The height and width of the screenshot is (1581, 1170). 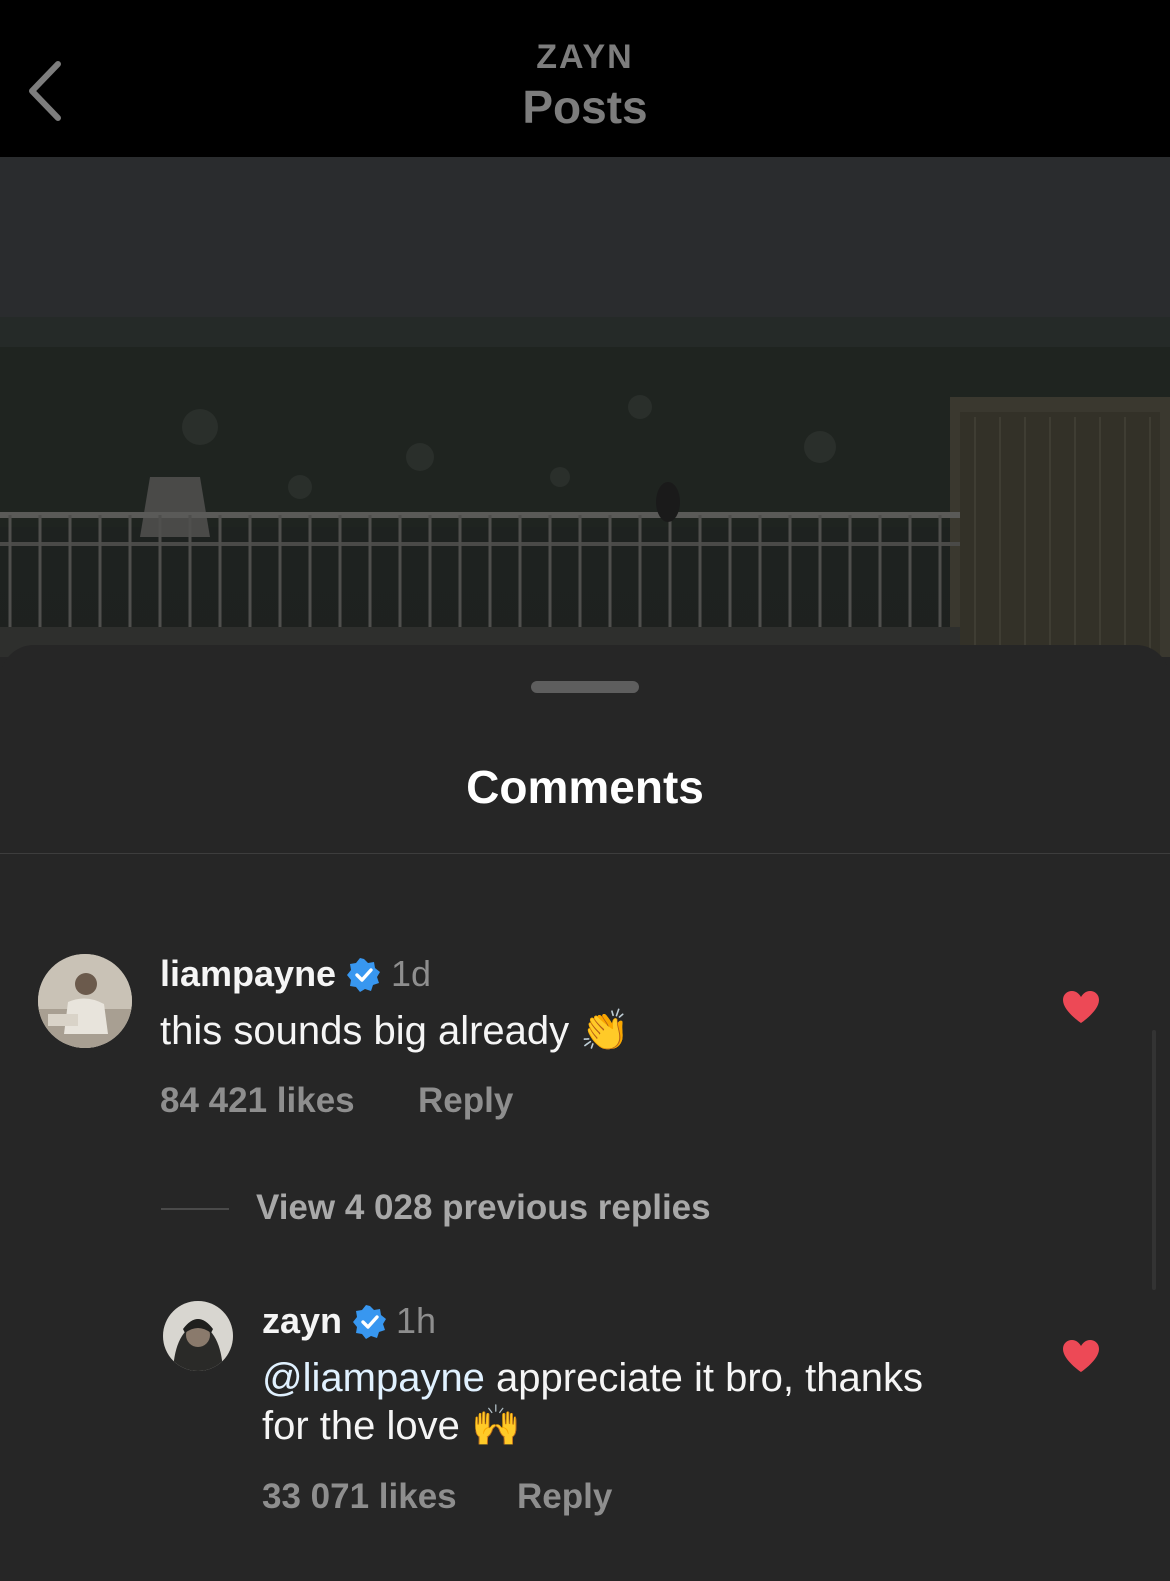 I want to click on reply-text-line2: for the love, so click(x=361, y=1426).